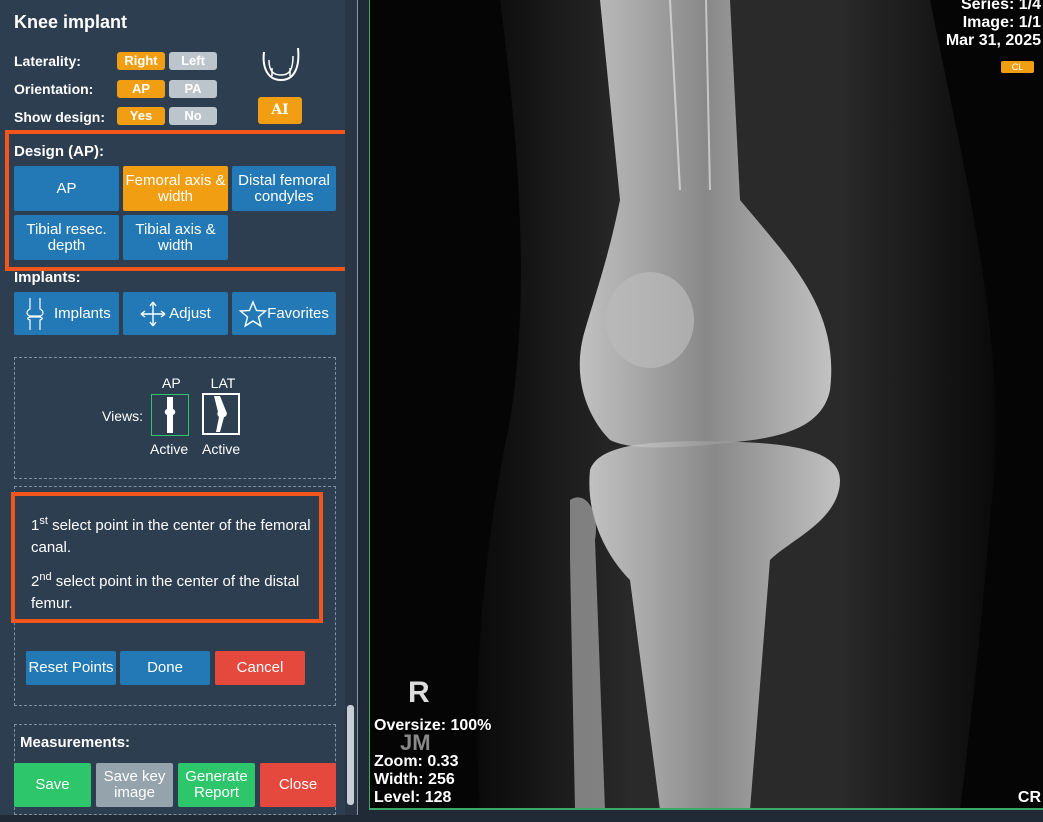 This screenshot has height=822, width=1043. What do you see at coordinates (193, 61) in the screenshot?
I see `laterality-left-toggle: Left` at bounding box center [193, 61].